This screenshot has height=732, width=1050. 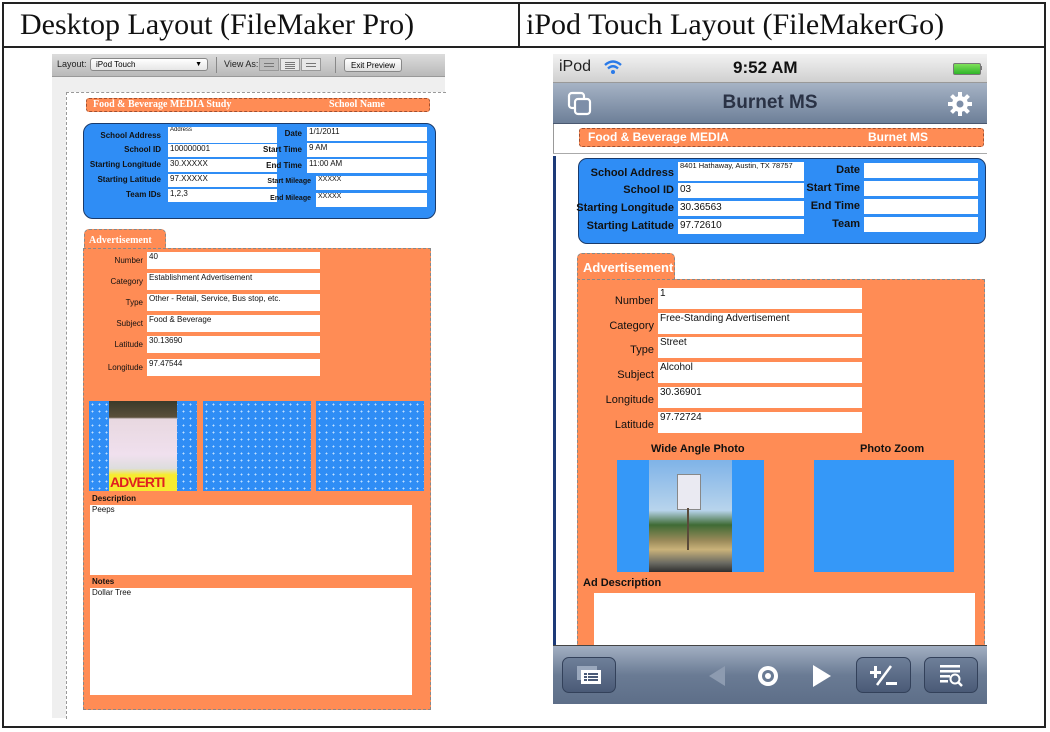 I want to click on school-name: Burnet MS, so click(x=898, y=137).